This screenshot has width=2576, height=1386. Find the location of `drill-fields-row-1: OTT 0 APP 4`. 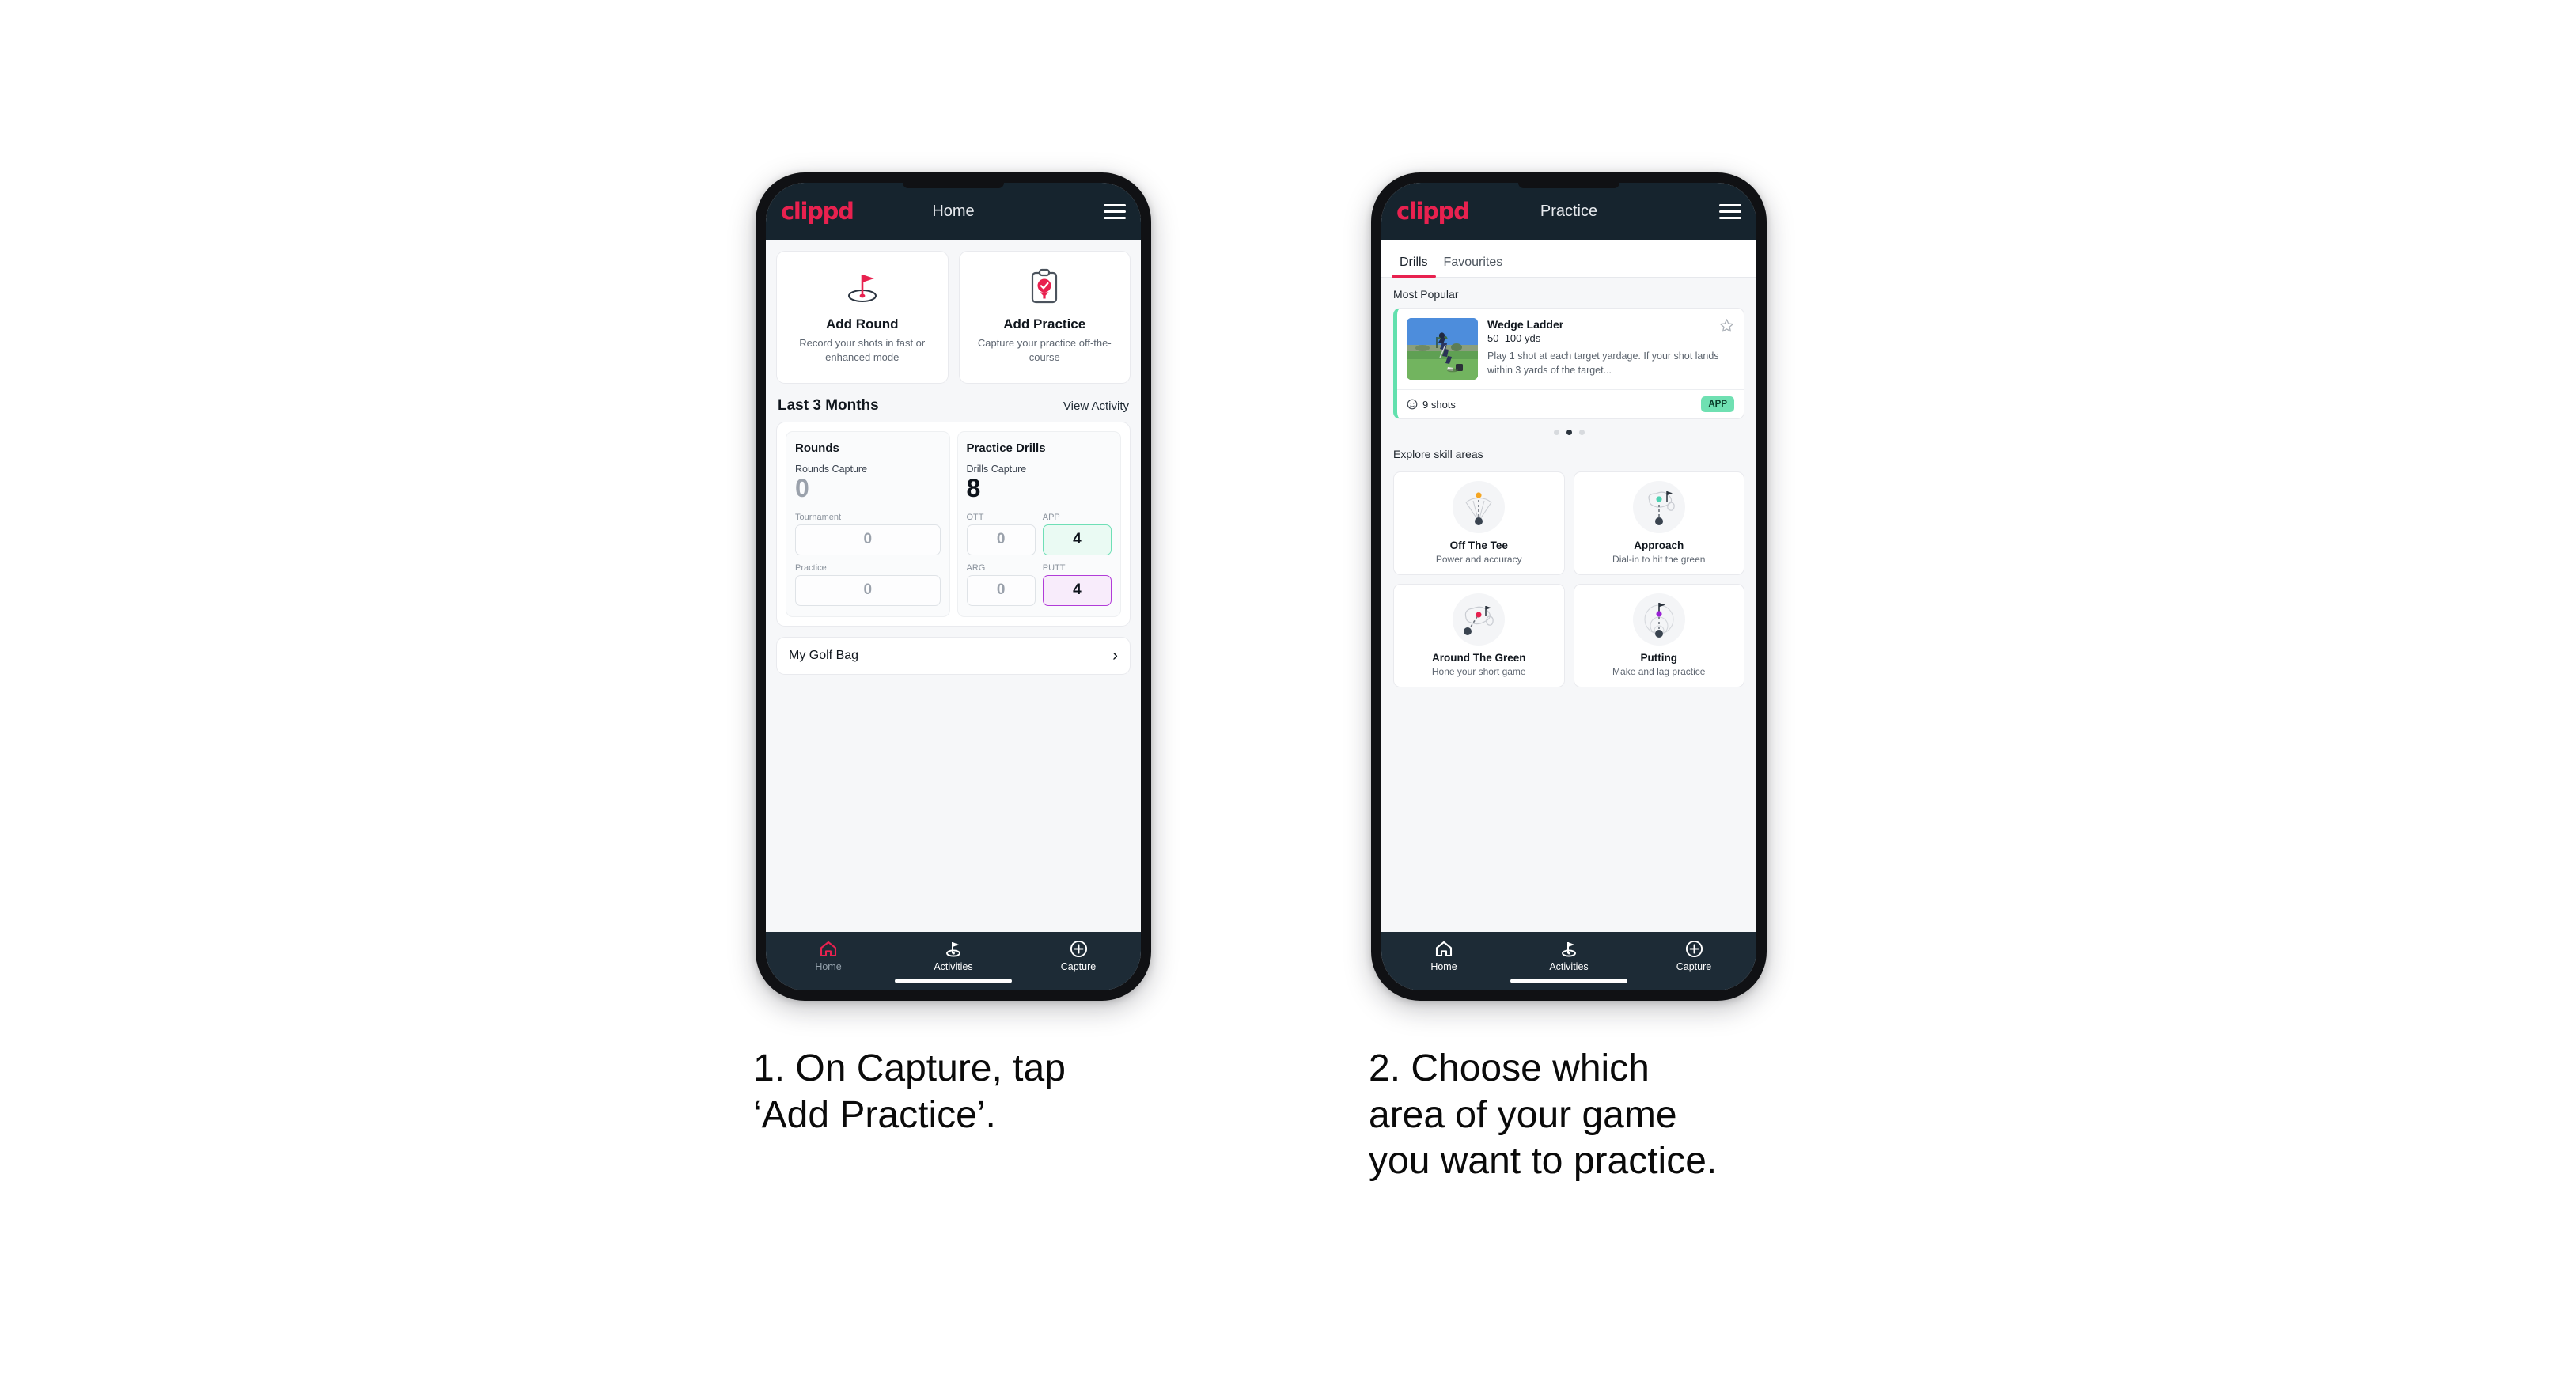

drill-fields-row-1: OTT 0 APP 4 is located at coordinates (1039, 534).